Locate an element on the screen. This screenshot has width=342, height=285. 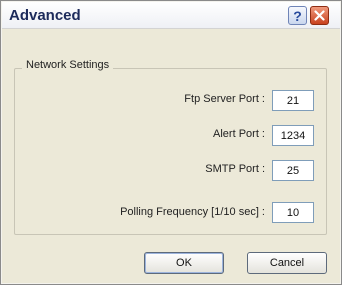
ok-button: OK is located at coordinates (184, 263).